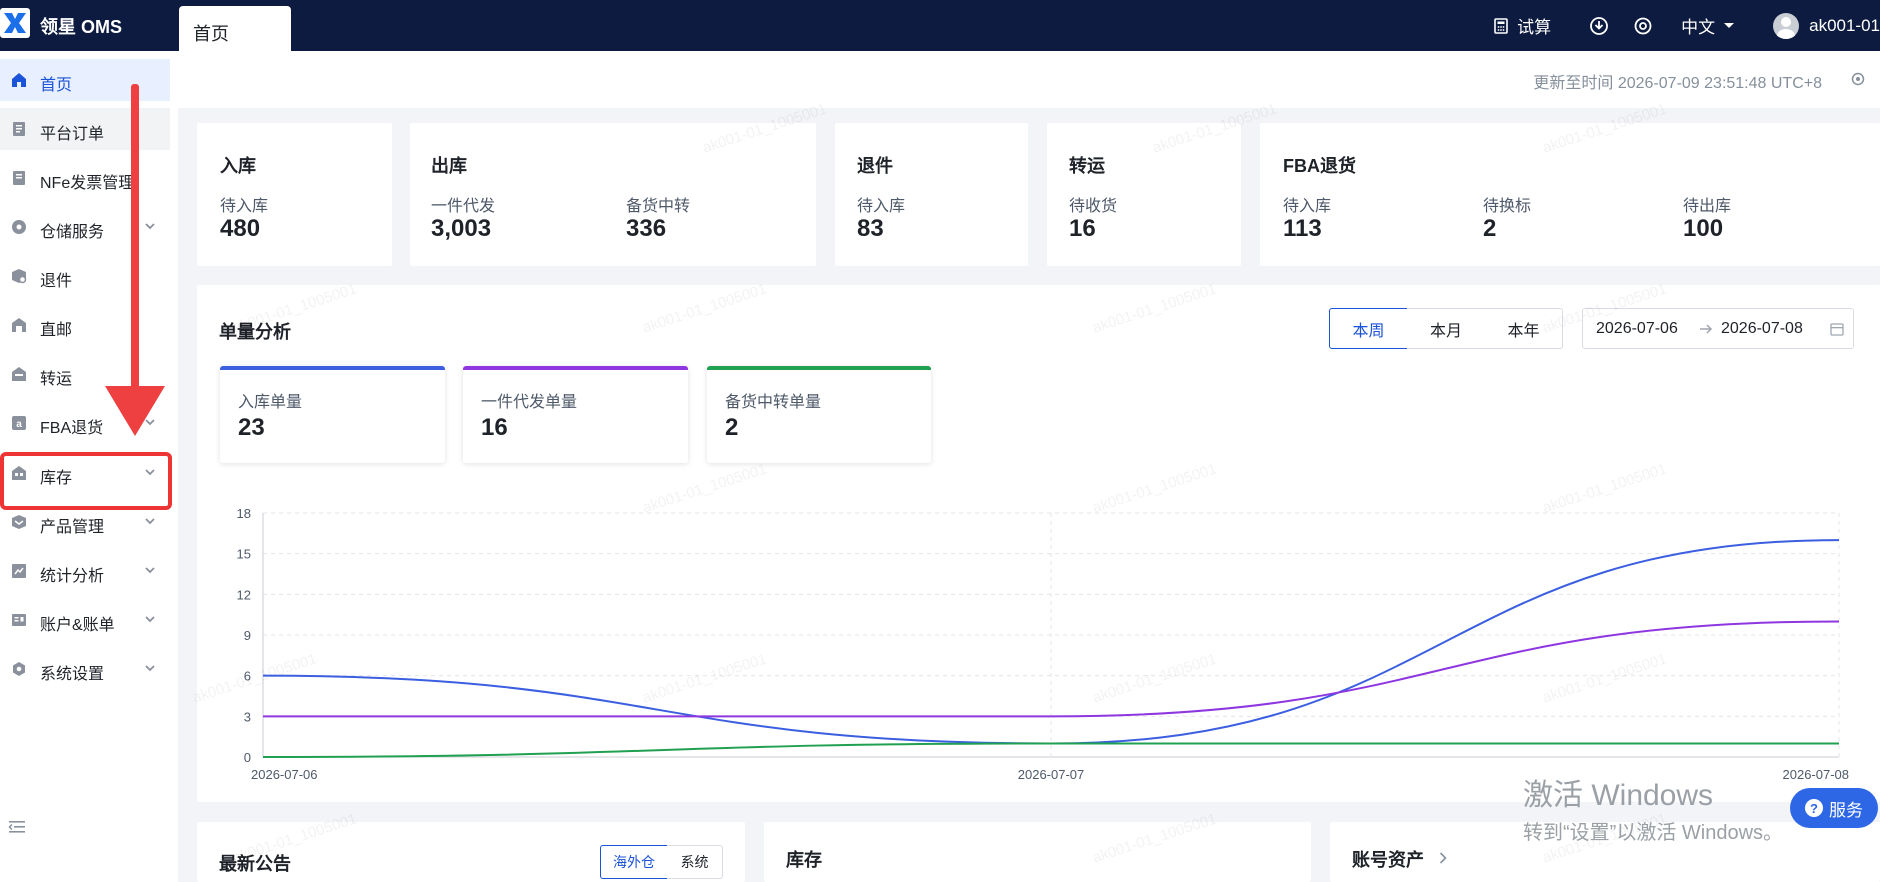  Describe the element at coordinates (19, 571) in the screenshot. I see `statistics-icon` at that location.